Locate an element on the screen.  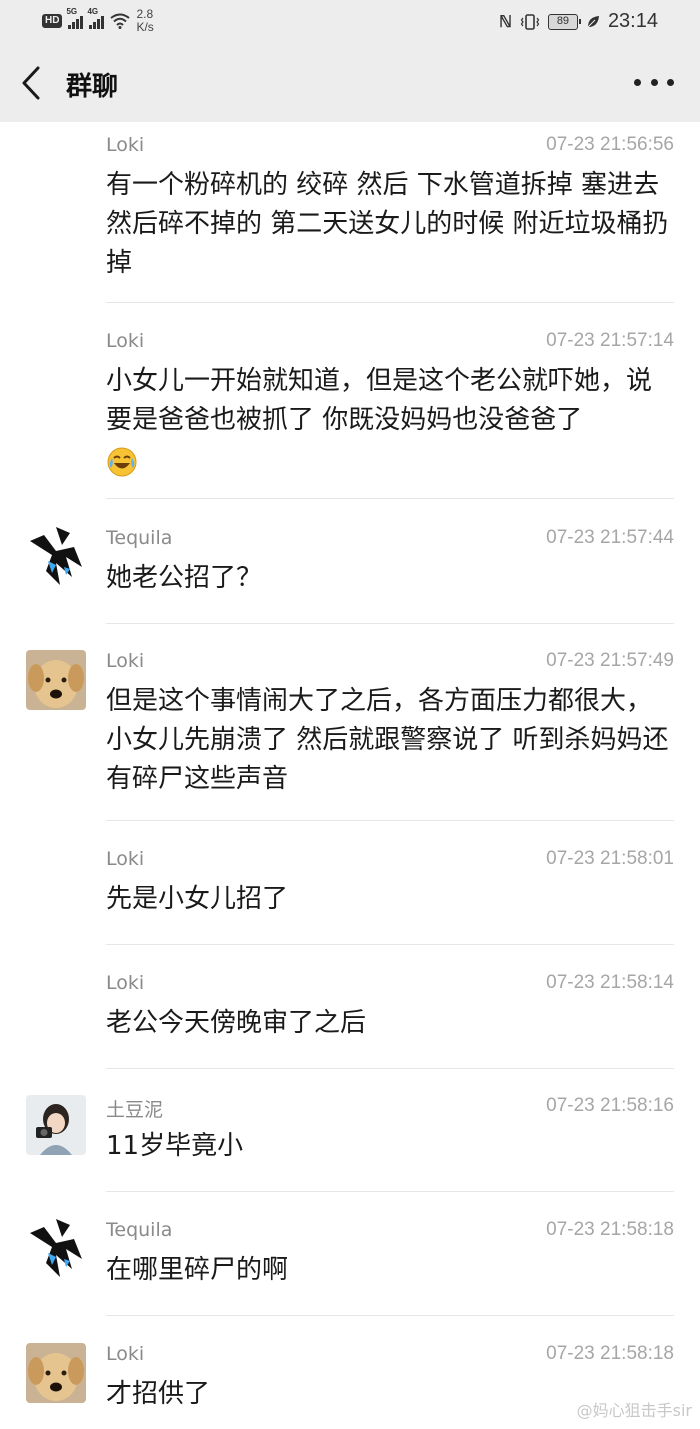
message-text: 她老公招了？ is located at coordinates (184, 578).